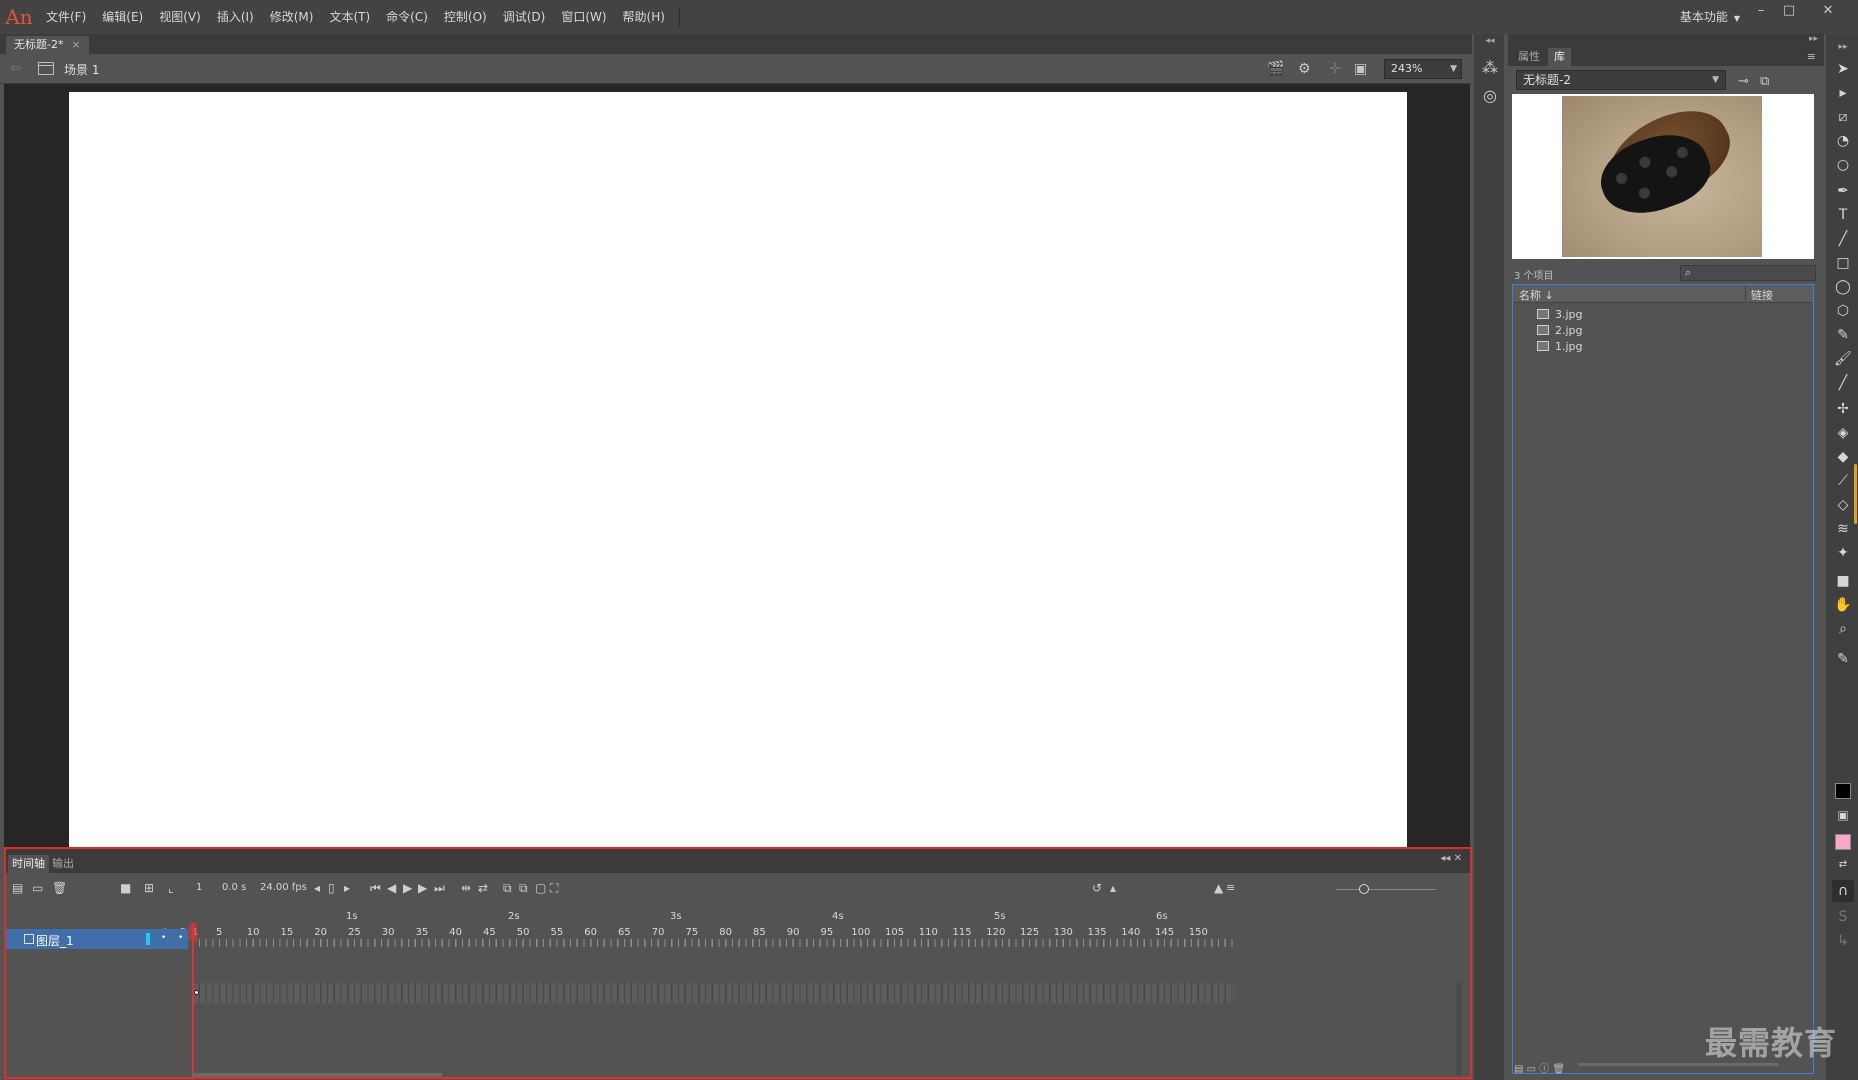 The image size is (1858, 1080). What do you see at coordinates (1113, 888) in the screenshot?
I see `zoom-out-icon: ▴` at bounding box center [1113, 888].